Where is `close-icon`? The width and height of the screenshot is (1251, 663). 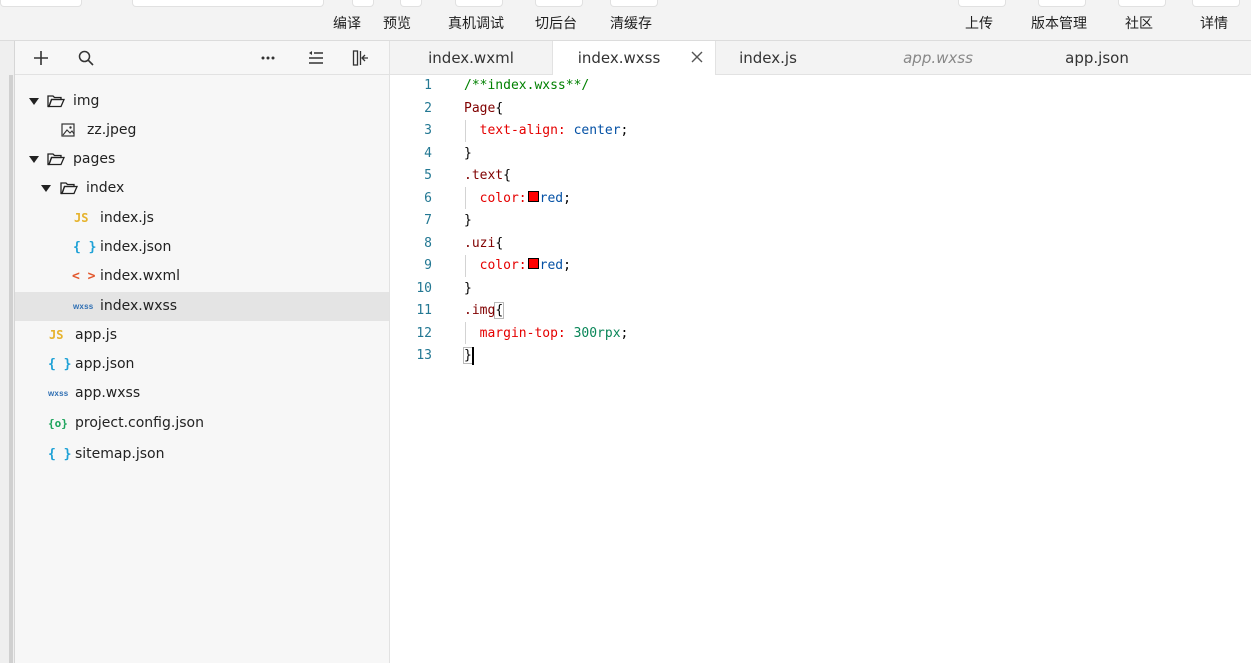
close-icon is located at coordinates (697, 57).